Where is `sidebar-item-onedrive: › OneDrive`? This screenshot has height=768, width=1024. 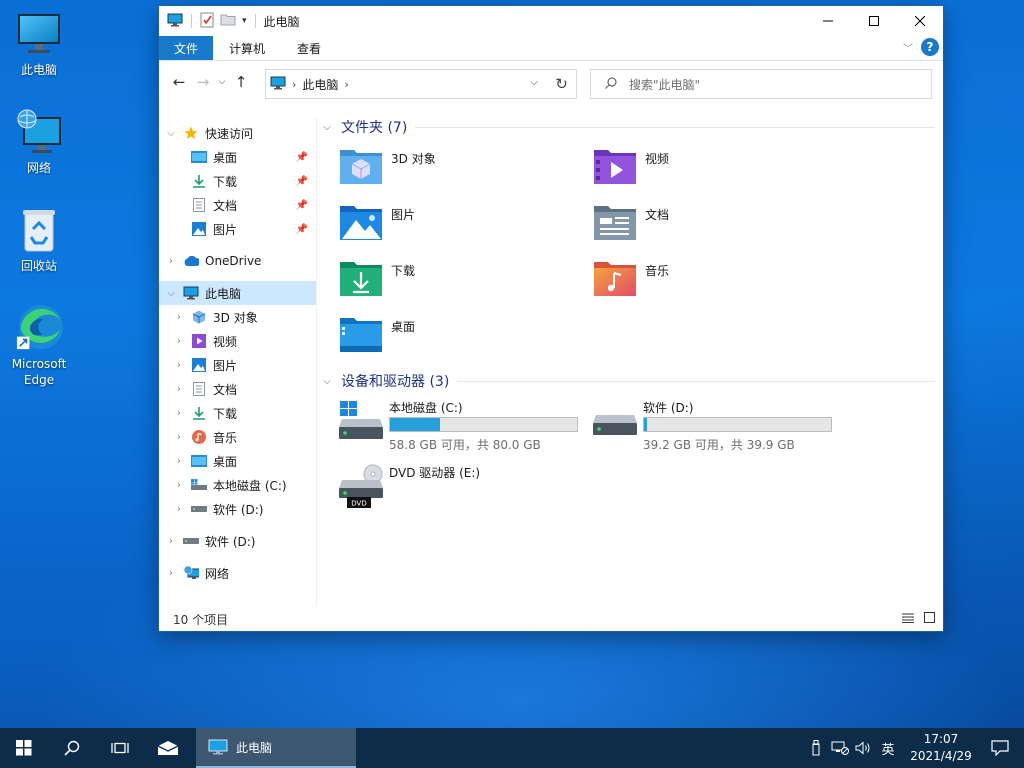 sidebar-item-onedrive: › OneDrive is located at coordinates (237, 261).